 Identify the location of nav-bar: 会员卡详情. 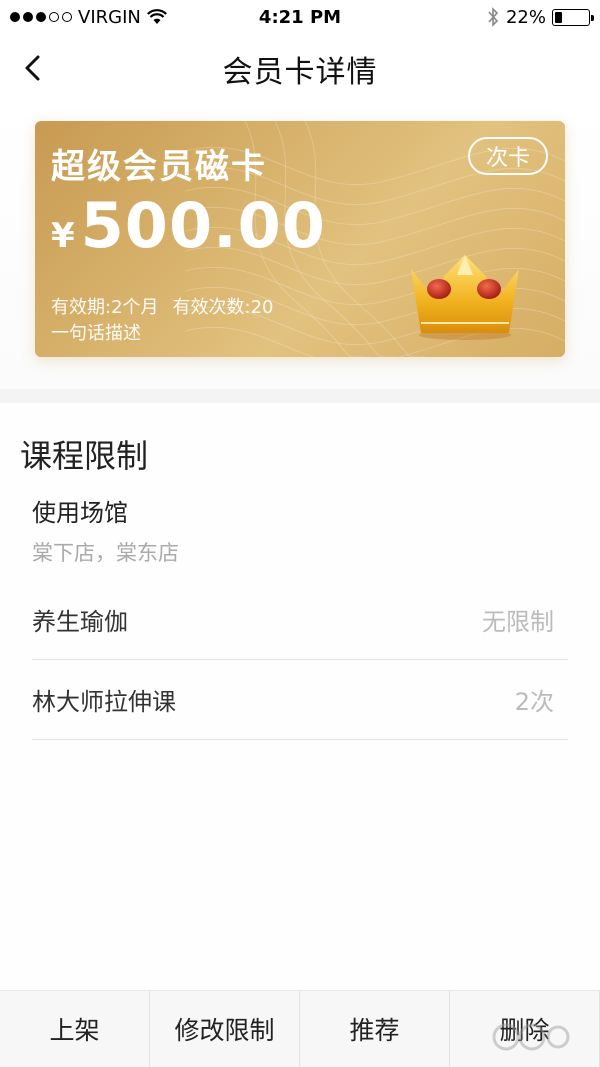
(300, 69).